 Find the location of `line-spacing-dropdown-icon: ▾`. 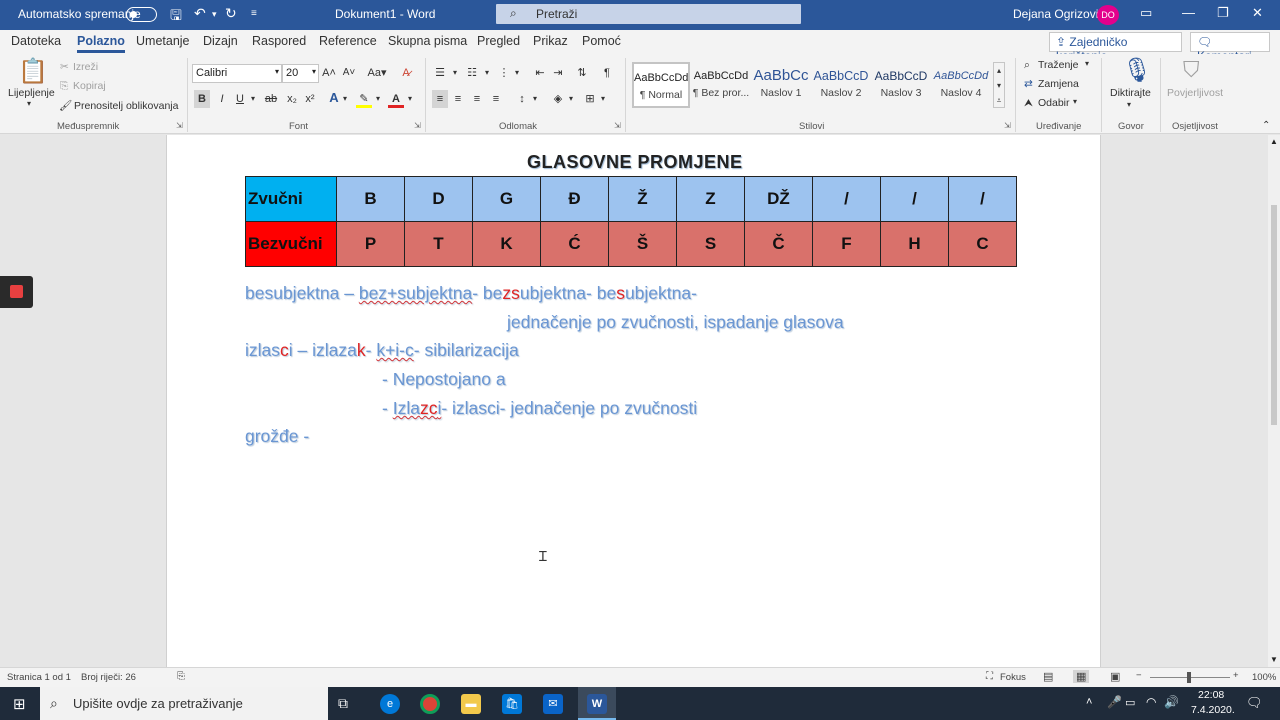

line-spacing-dropdown-icon: ▾ is located at coordinates (535, 99).